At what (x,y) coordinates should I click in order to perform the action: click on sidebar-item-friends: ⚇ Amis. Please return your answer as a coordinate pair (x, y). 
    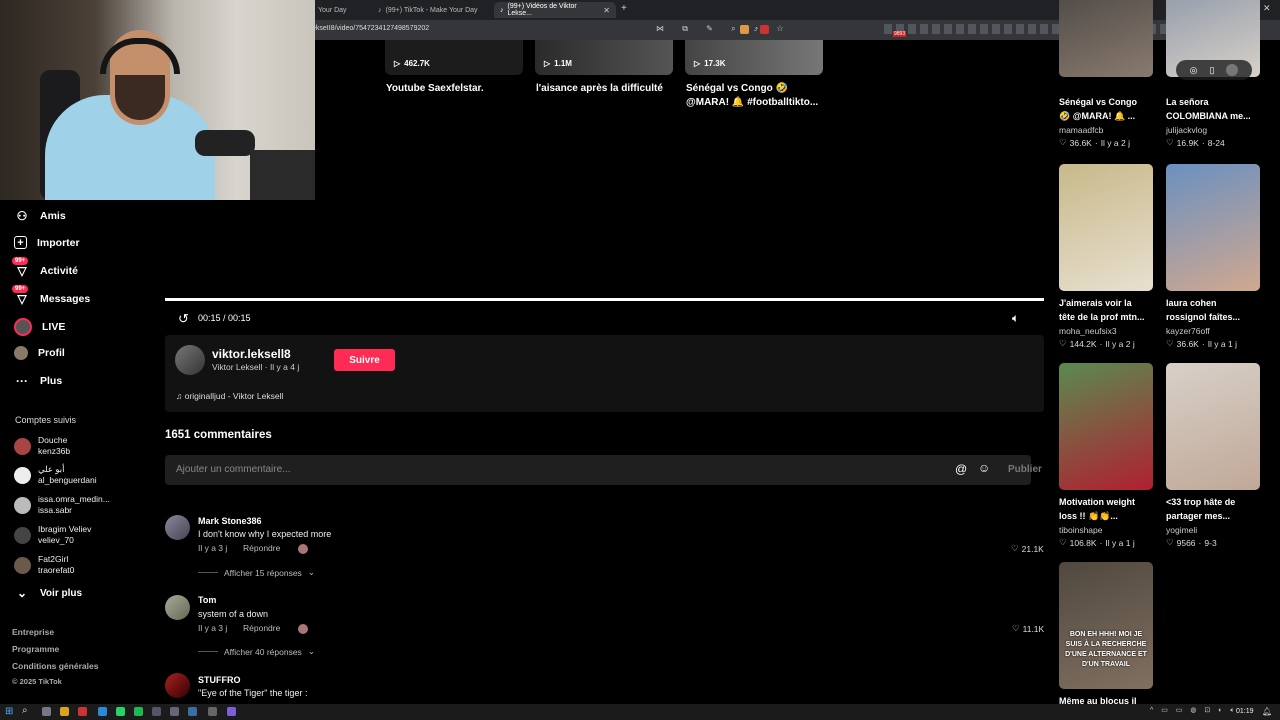
    Looking at the image, I should click on (40, 216).